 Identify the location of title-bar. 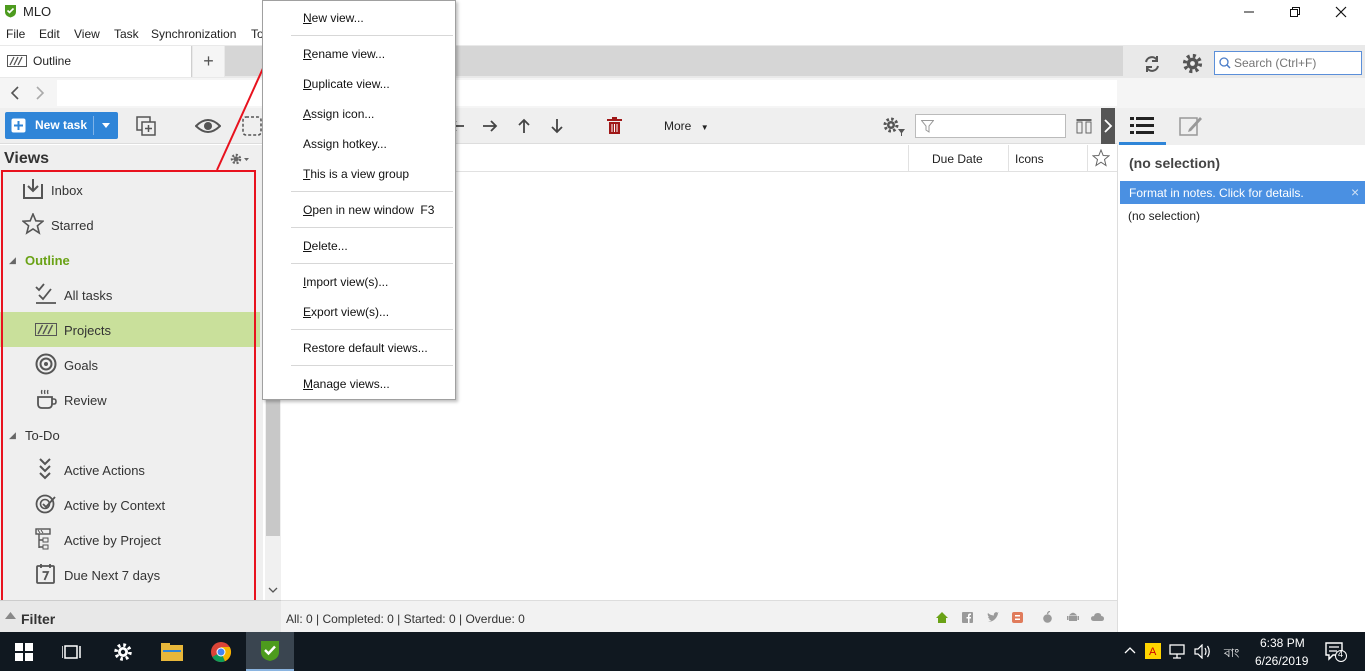
(682, 11).